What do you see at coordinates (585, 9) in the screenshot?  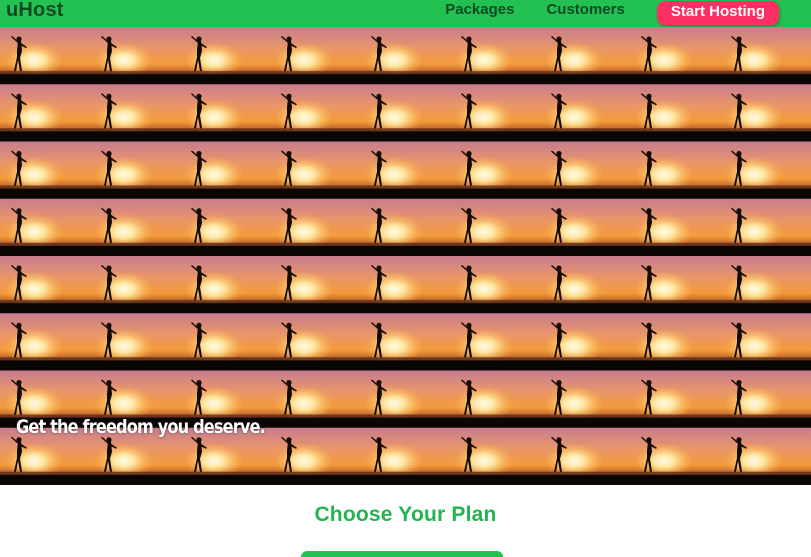 I see `nav-link-customers: Customers` at bounding box center [585, 9].